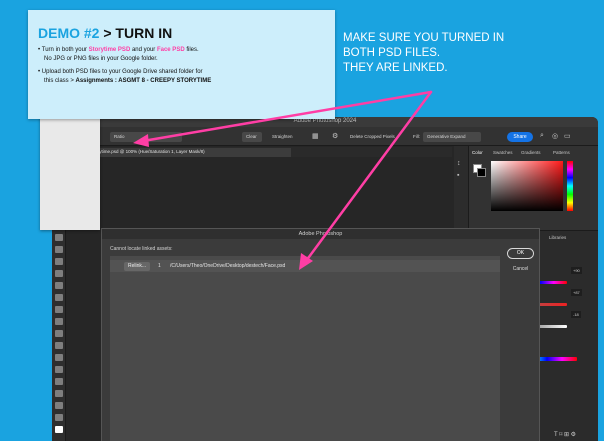 This screenshot has height=441, width=604. Describe the element at coordinates (481, 172) in the screenshot. I see `background-swatch` at that location.